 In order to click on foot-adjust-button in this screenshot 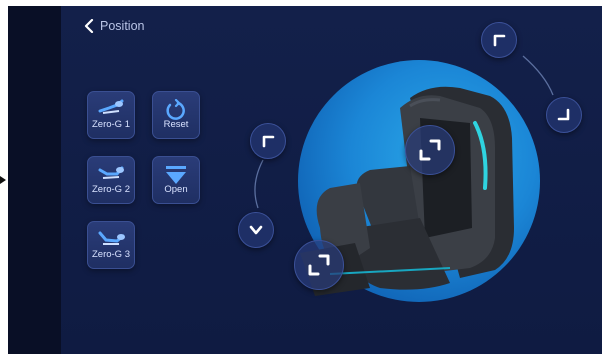, I will do `click(319, 265)`.